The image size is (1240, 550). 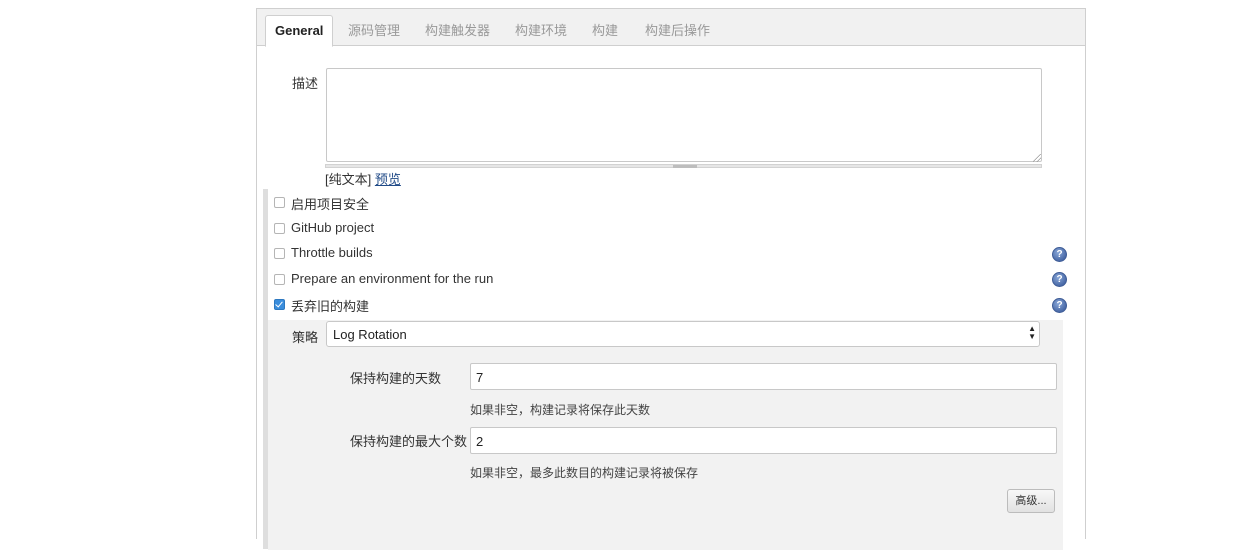 I want to click on strategy-select: Log Rotation ▲ ▼, so click(x=683, y=334).